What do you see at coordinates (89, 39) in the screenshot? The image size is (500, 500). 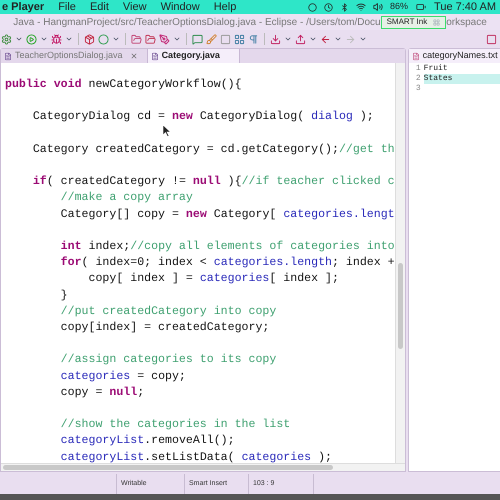 I see `package-icon` at bounding box center [89, 39].